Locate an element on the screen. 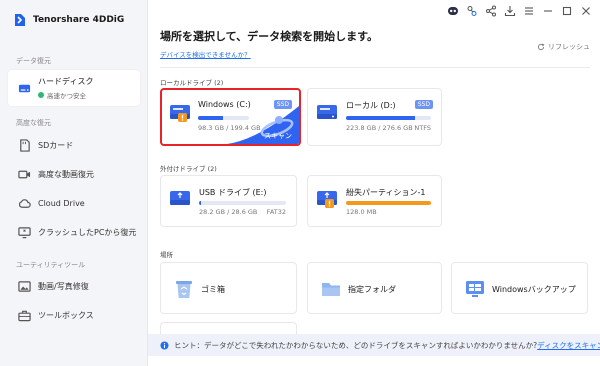  location-card-recycle-bin: ゴミ箱 is located at coordinates (228, 288).